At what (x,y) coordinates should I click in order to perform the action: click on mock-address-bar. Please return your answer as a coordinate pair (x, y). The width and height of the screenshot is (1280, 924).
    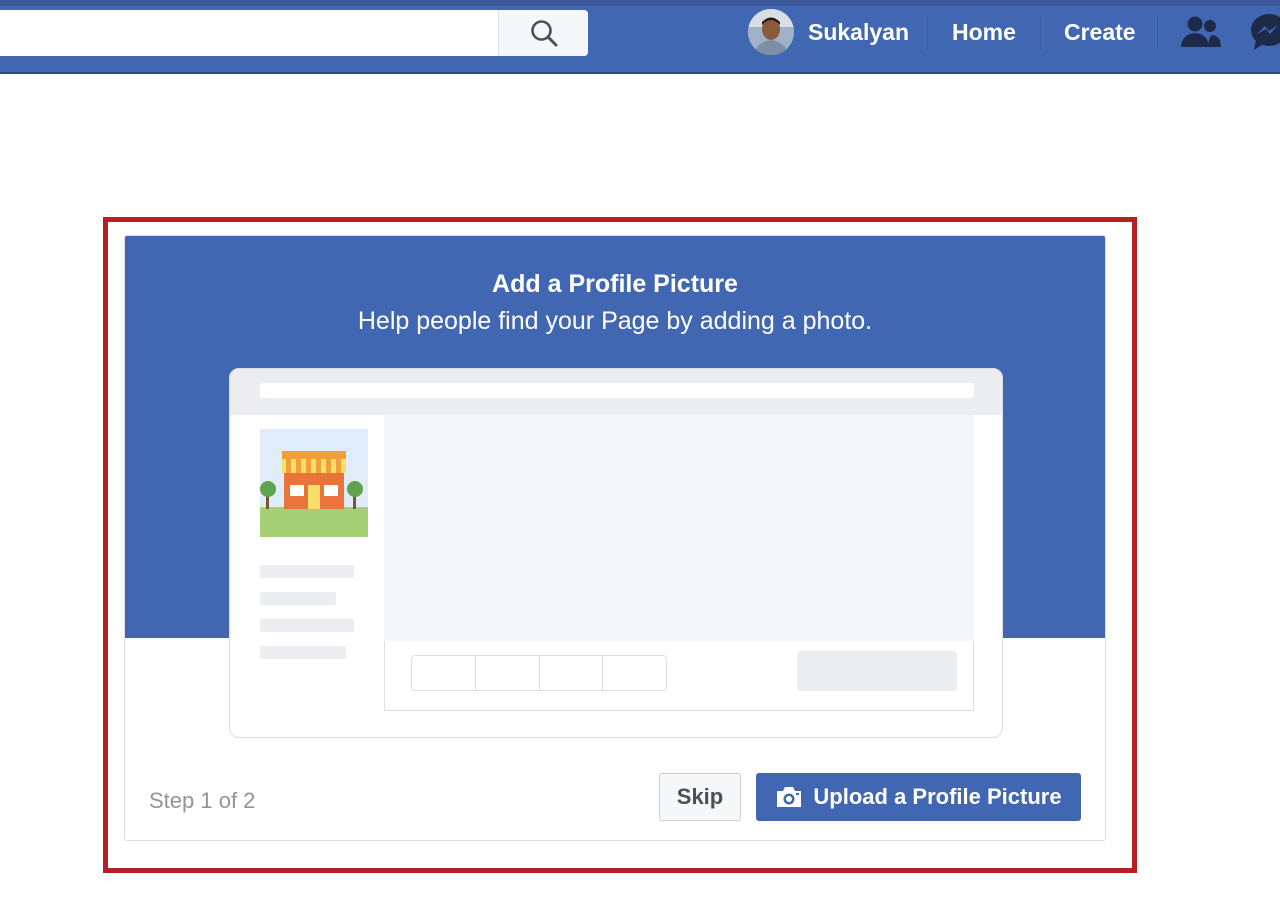
    Looking at the image, I should click on (617, 390).